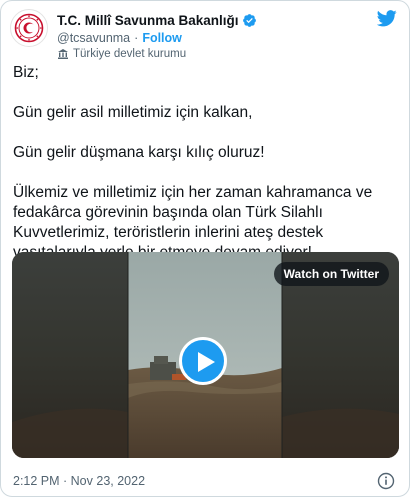  I want to click on tweet-paragraph: Gün gelir düşmana karşı kılıç oluruz!, so click(139, 152).